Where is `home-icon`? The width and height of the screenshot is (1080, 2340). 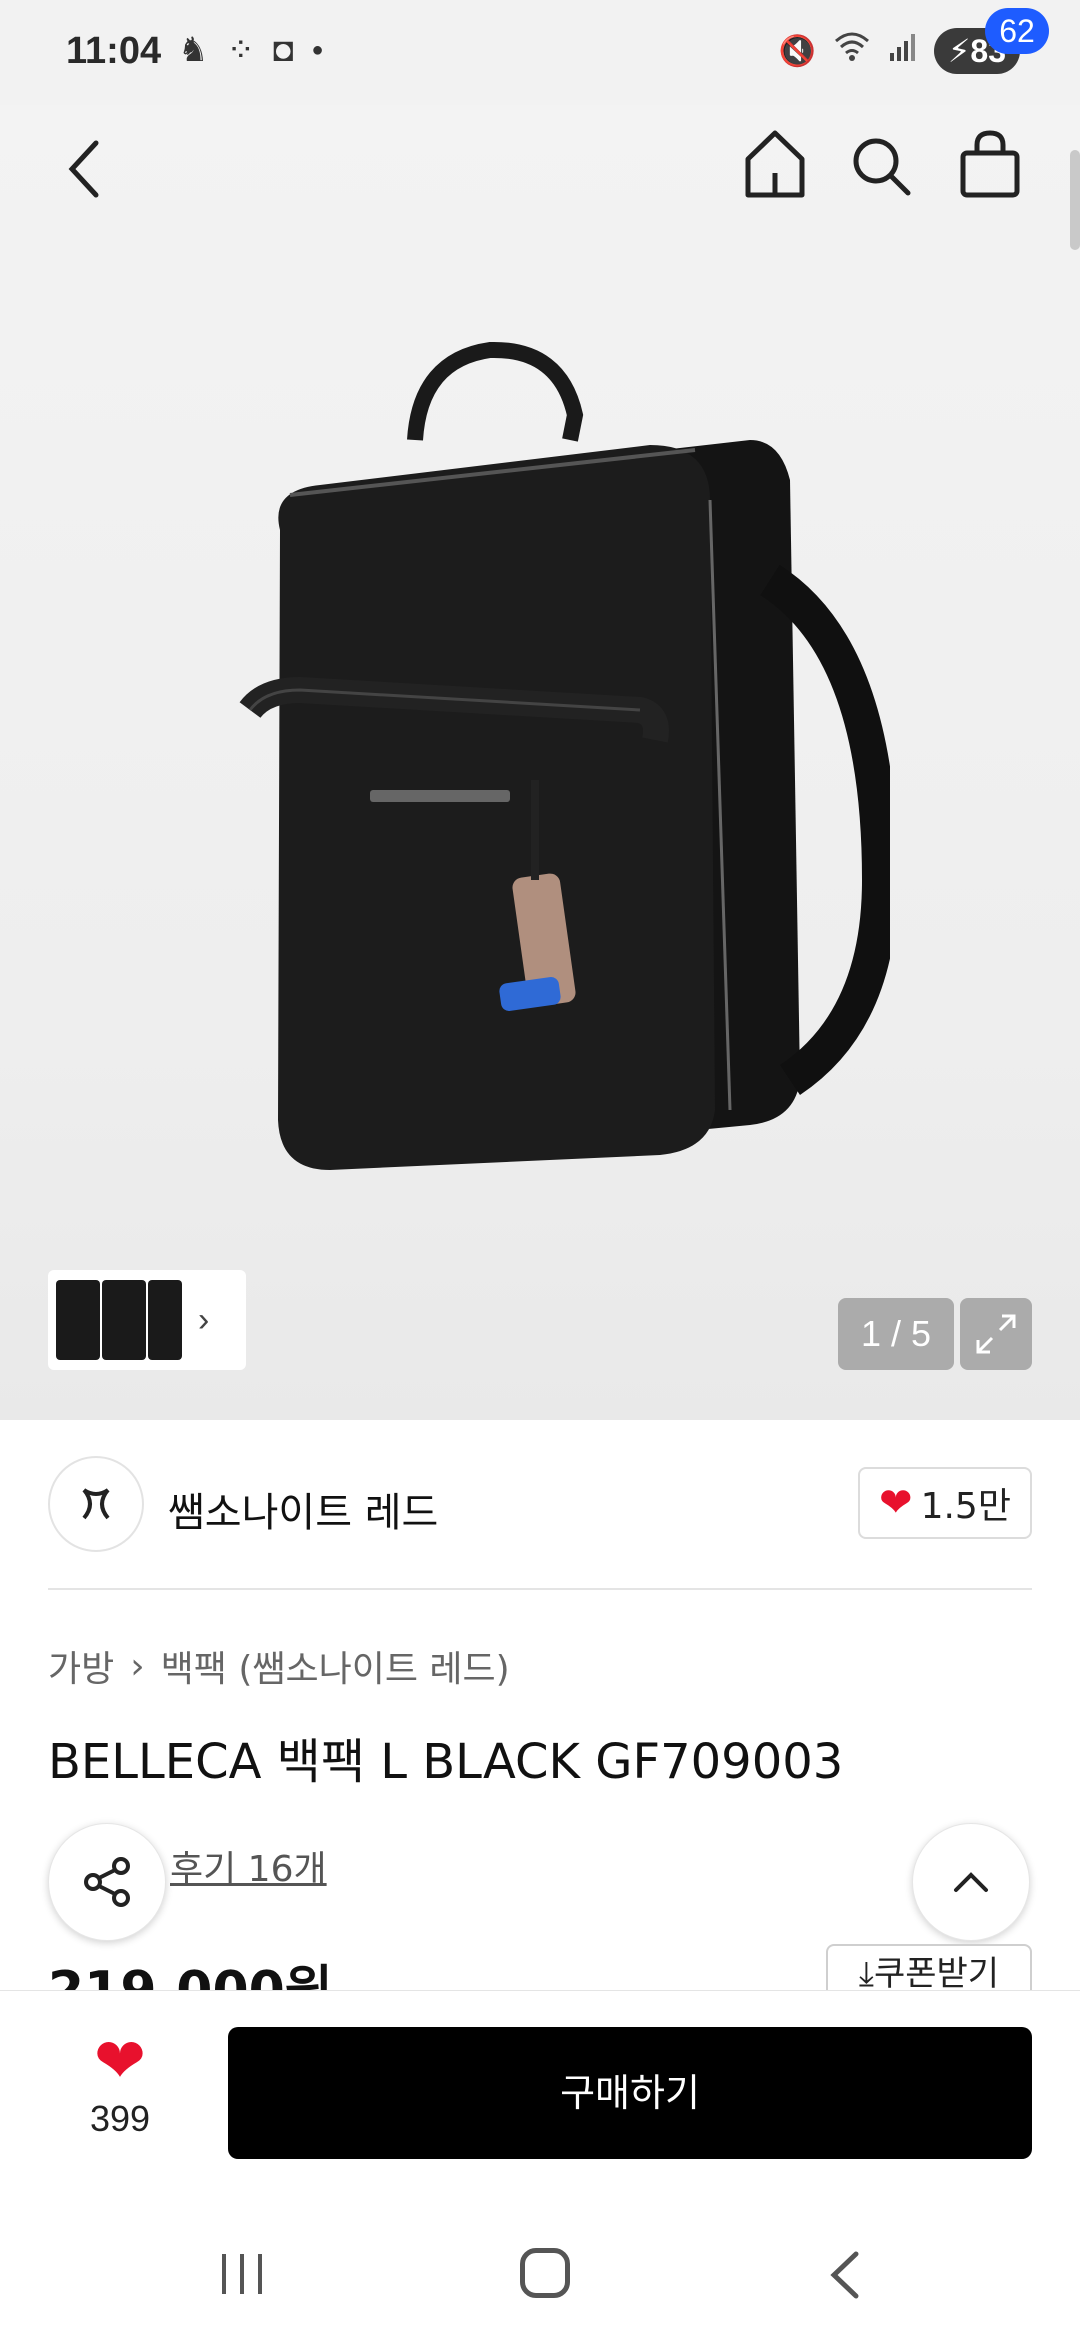 home-icon is located at coordinates (775, 164).